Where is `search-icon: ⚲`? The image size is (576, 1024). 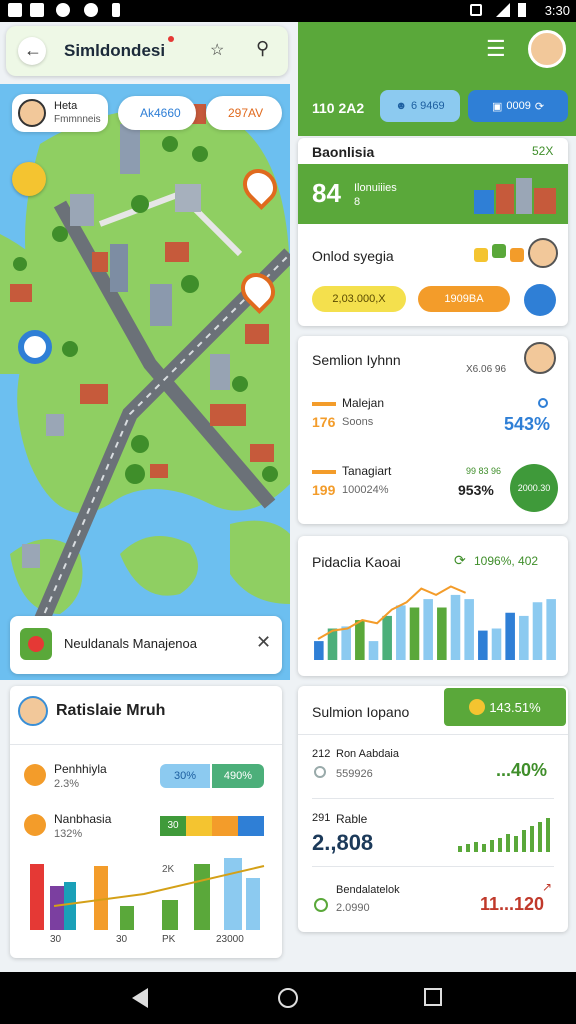 search-icon: ⚲ is located at coordinates (262, 48).